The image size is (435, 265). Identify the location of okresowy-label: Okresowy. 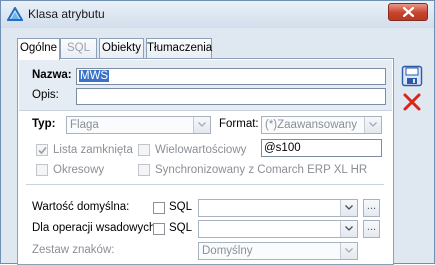
(79, 170).